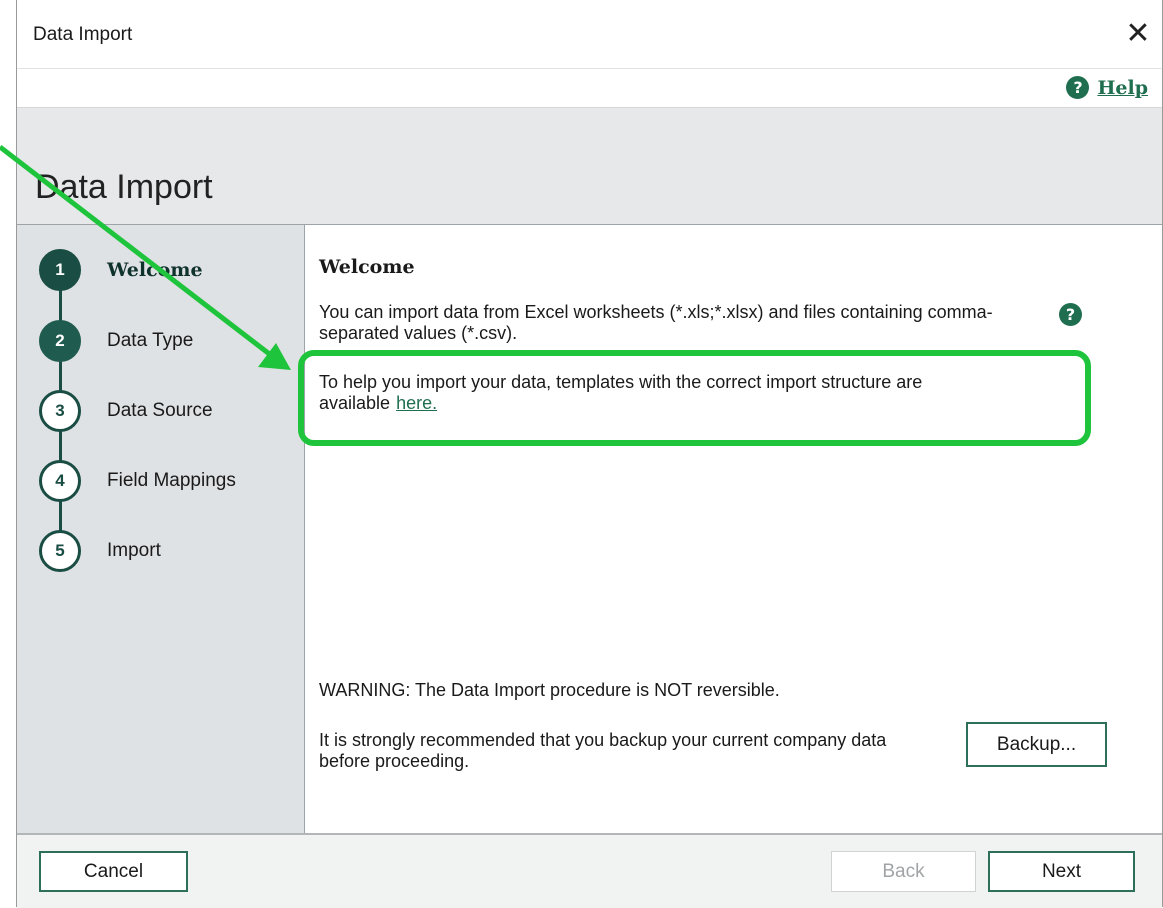  I want to click on step-number: 2, so click(60, 341).